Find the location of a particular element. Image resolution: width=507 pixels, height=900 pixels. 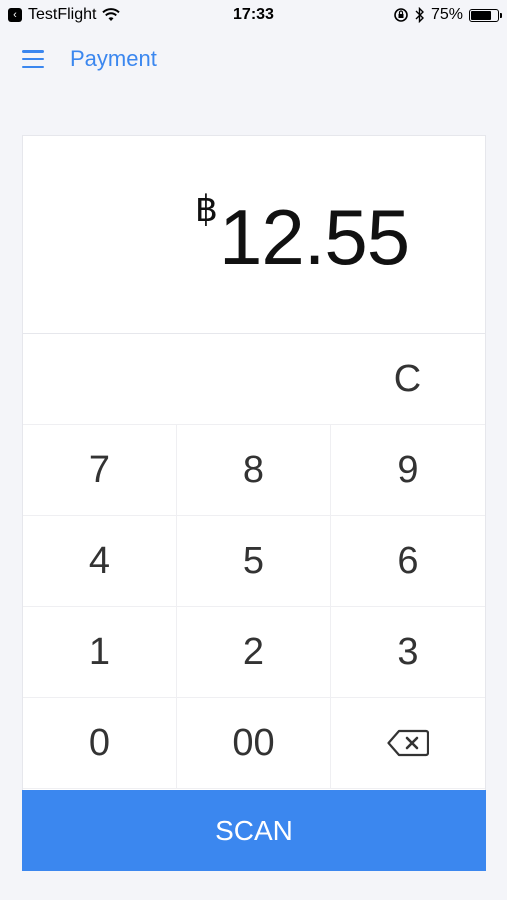

backspace-icon is located at coordinates (408, 743).